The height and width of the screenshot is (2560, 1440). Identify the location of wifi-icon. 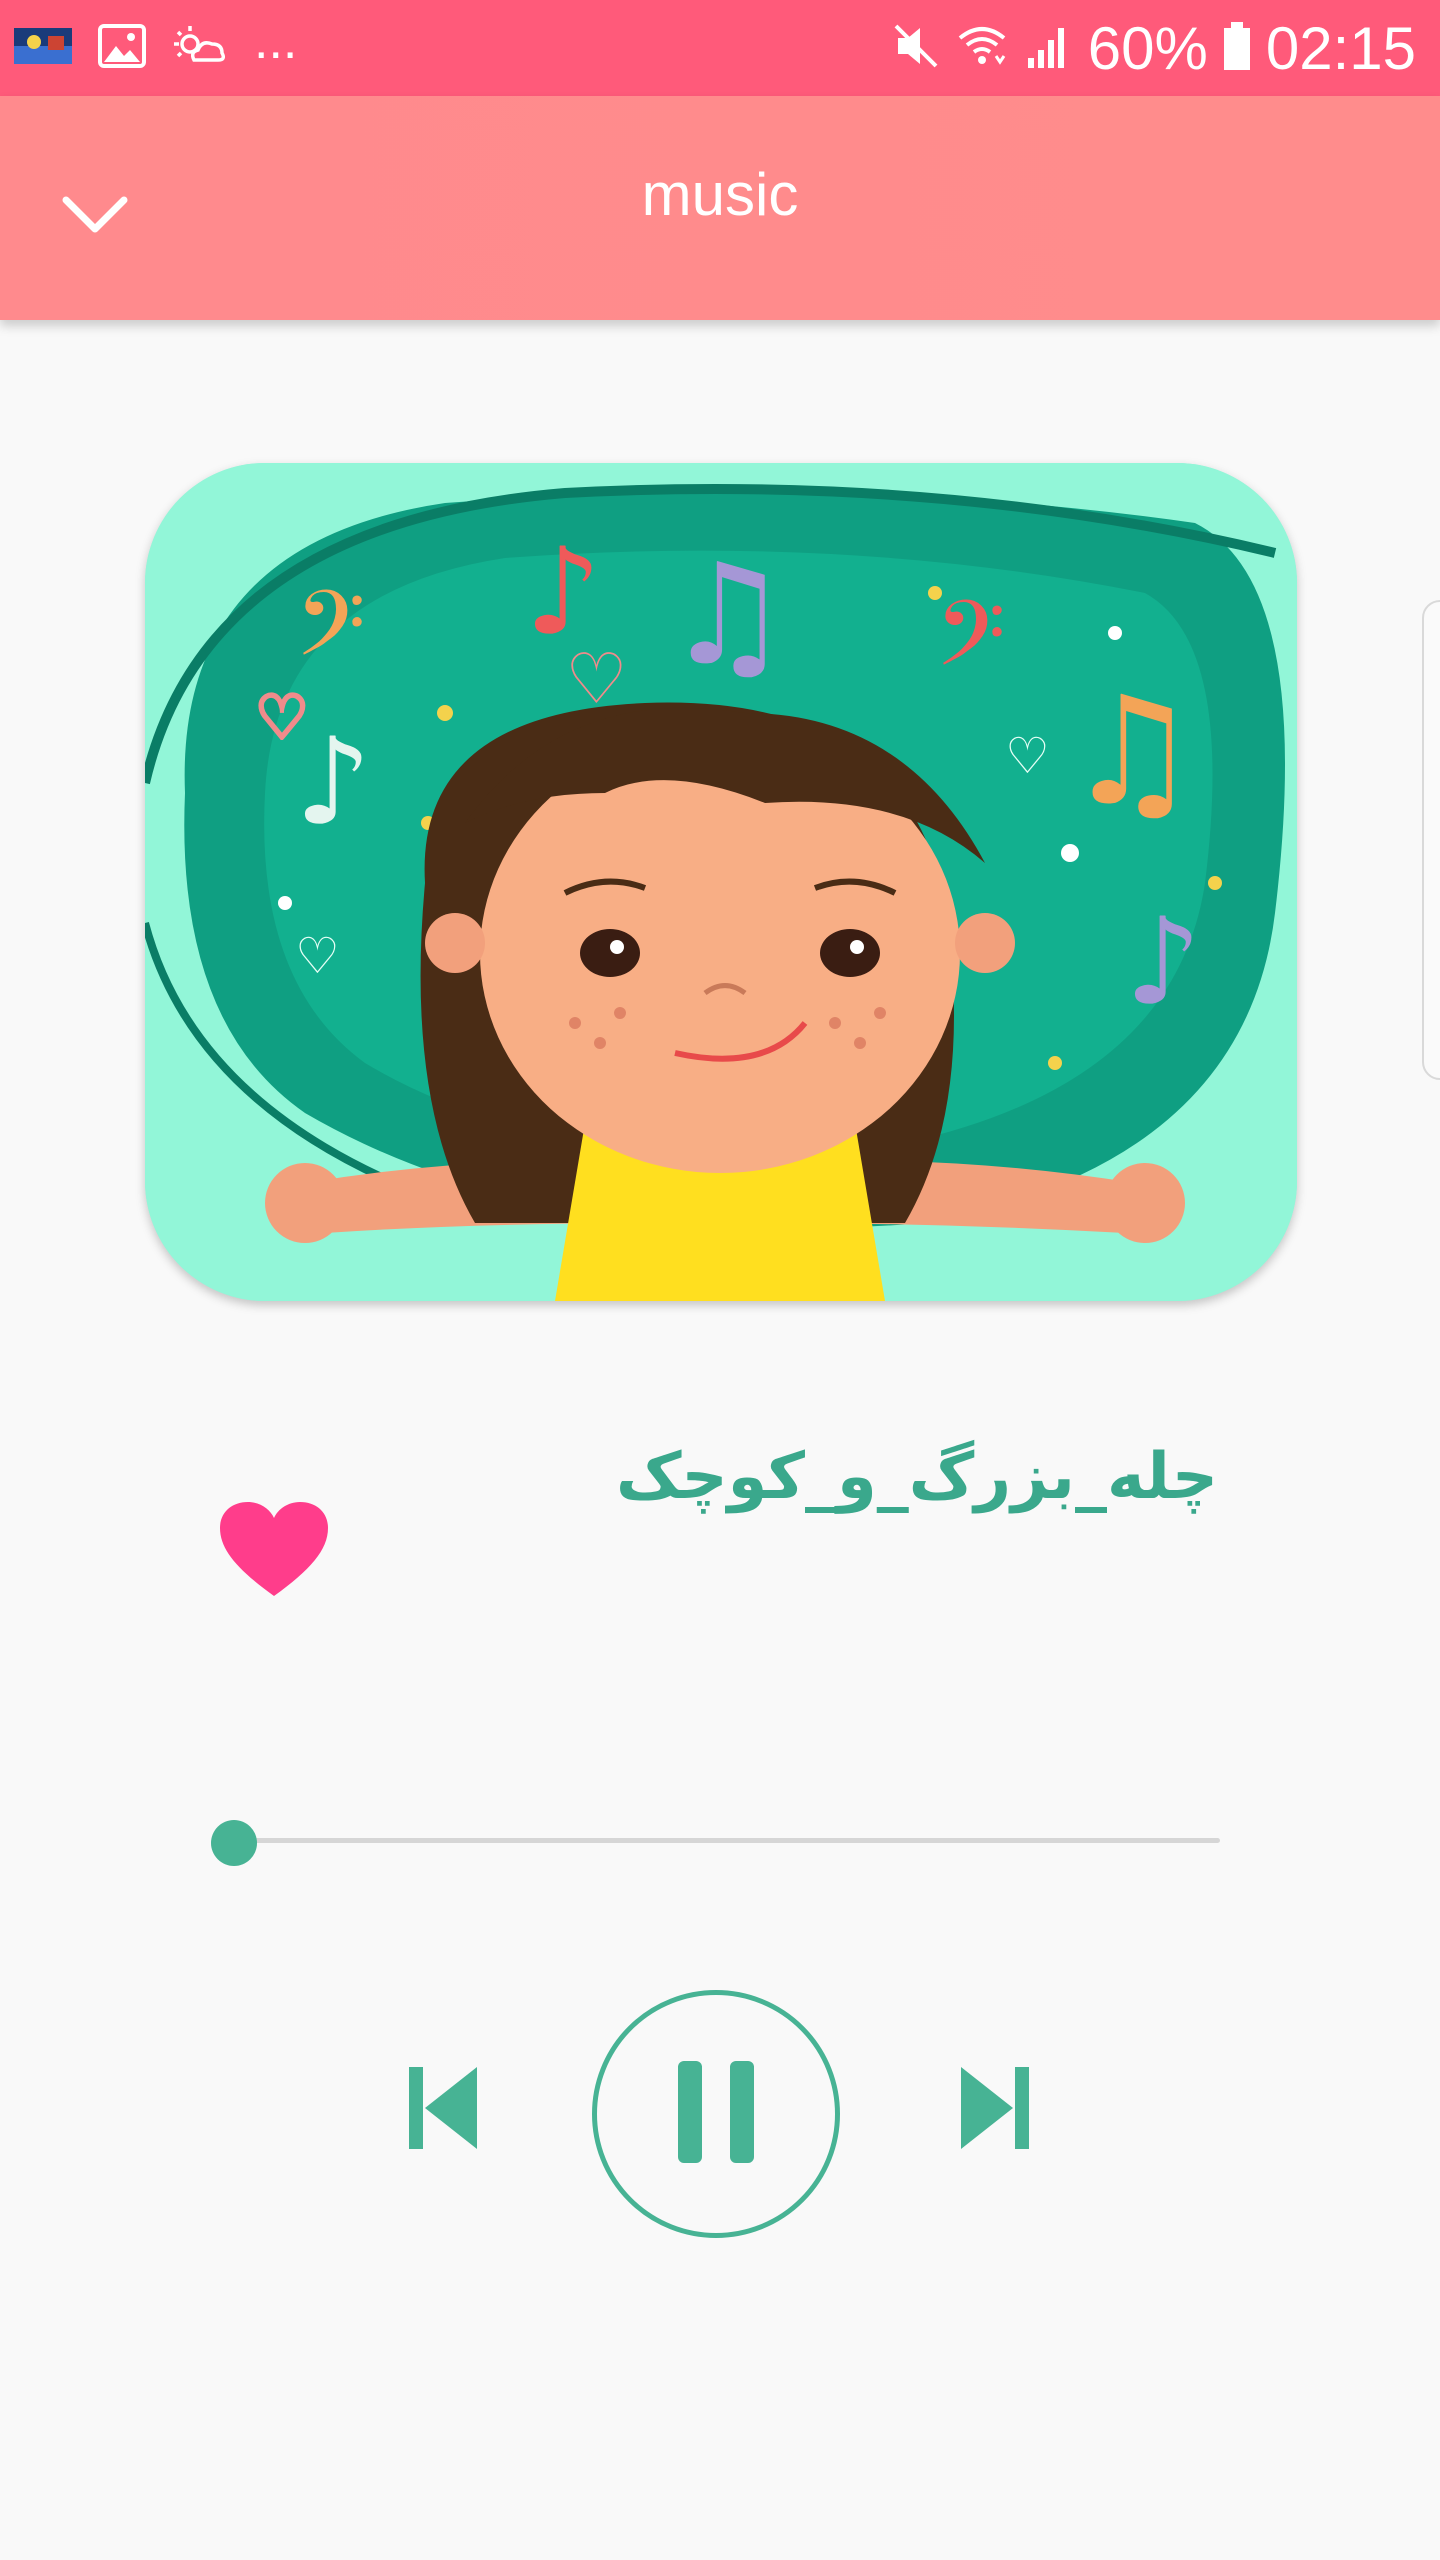
(982, 48).